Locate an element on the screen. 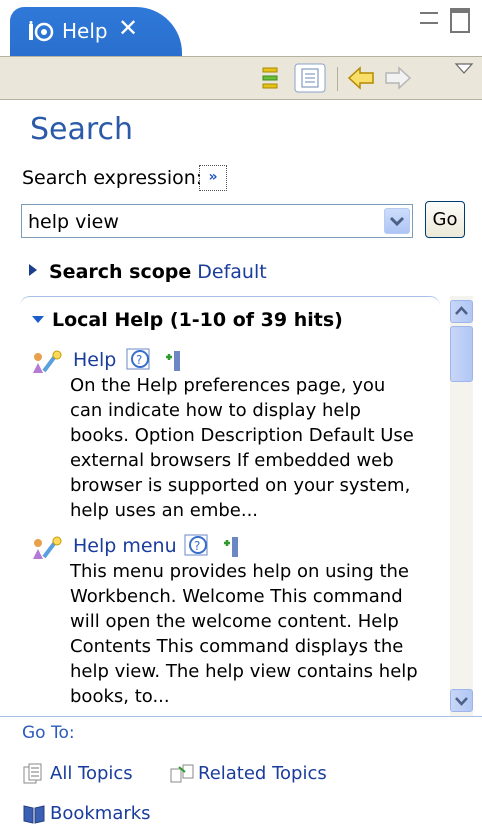  advanced-search-button: » is located at coordinates (213, 178).